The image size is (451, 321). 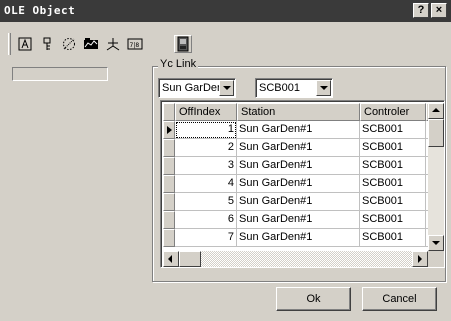 I want to click on cell-offindex: 4, so click(x=206, y=184).